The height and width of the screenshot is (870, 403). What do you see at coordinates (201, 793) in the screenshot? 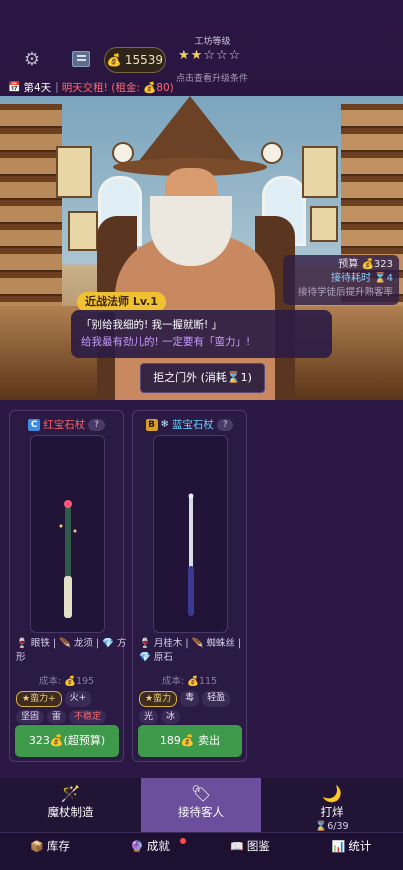
I see `price-tag-icon: 🏷` at bounding box center [201, 793].